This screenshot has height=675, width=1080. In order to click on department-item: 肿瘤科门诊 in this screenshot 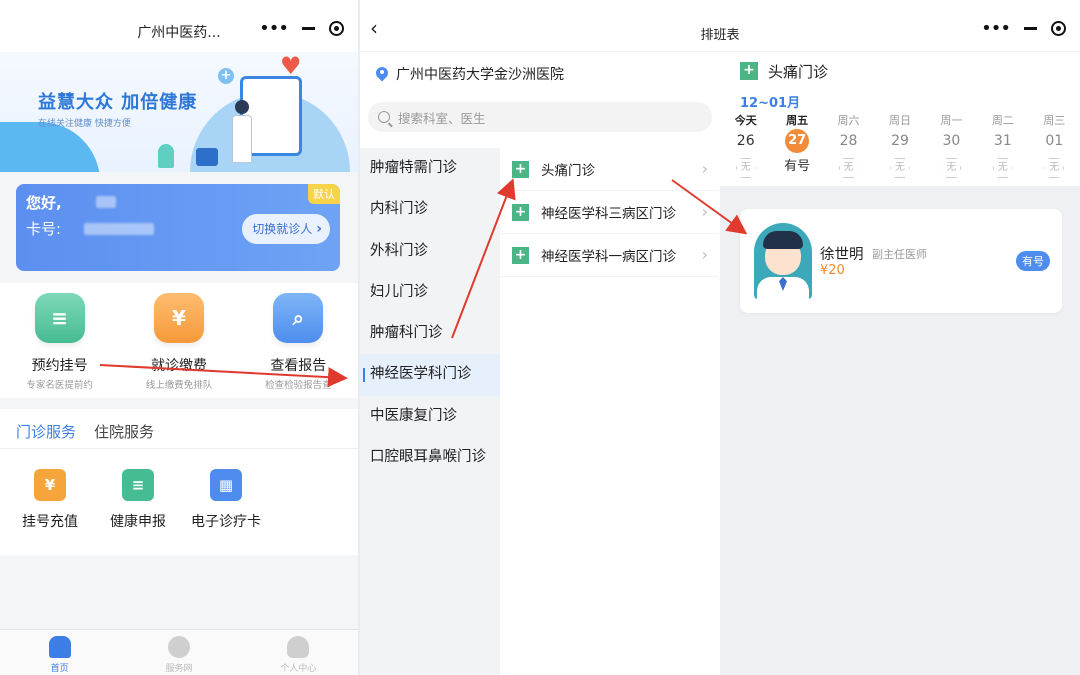, I will do `click(430, 333)`.